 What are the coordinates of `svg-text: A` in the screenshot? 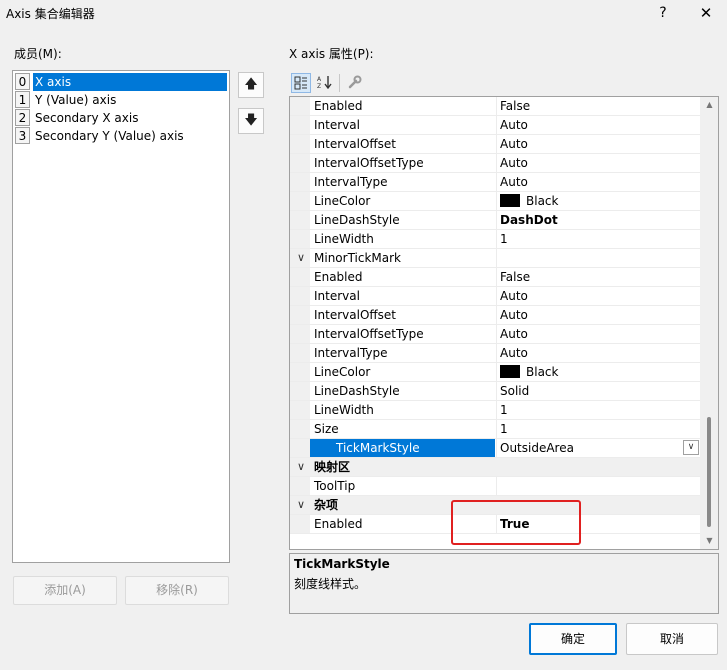 It's located at (319, 79).